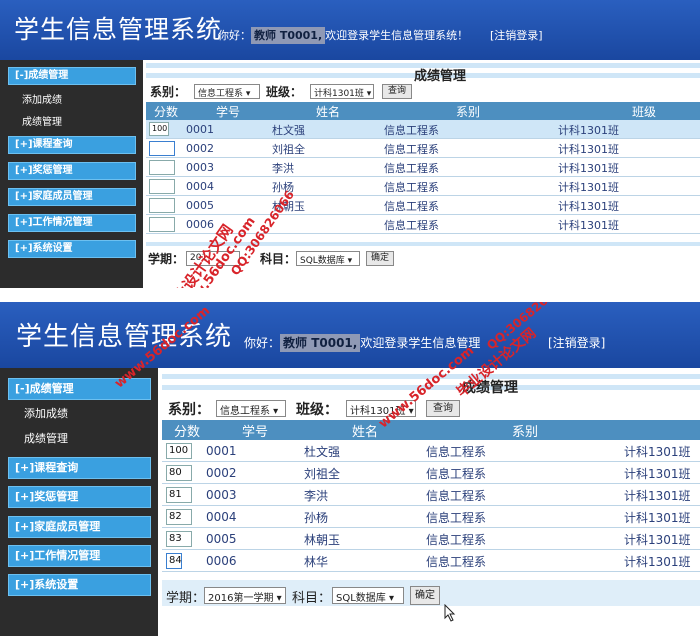 The image size is (700, 636). I want to click on class-label: 班级：, so click(317, 410).